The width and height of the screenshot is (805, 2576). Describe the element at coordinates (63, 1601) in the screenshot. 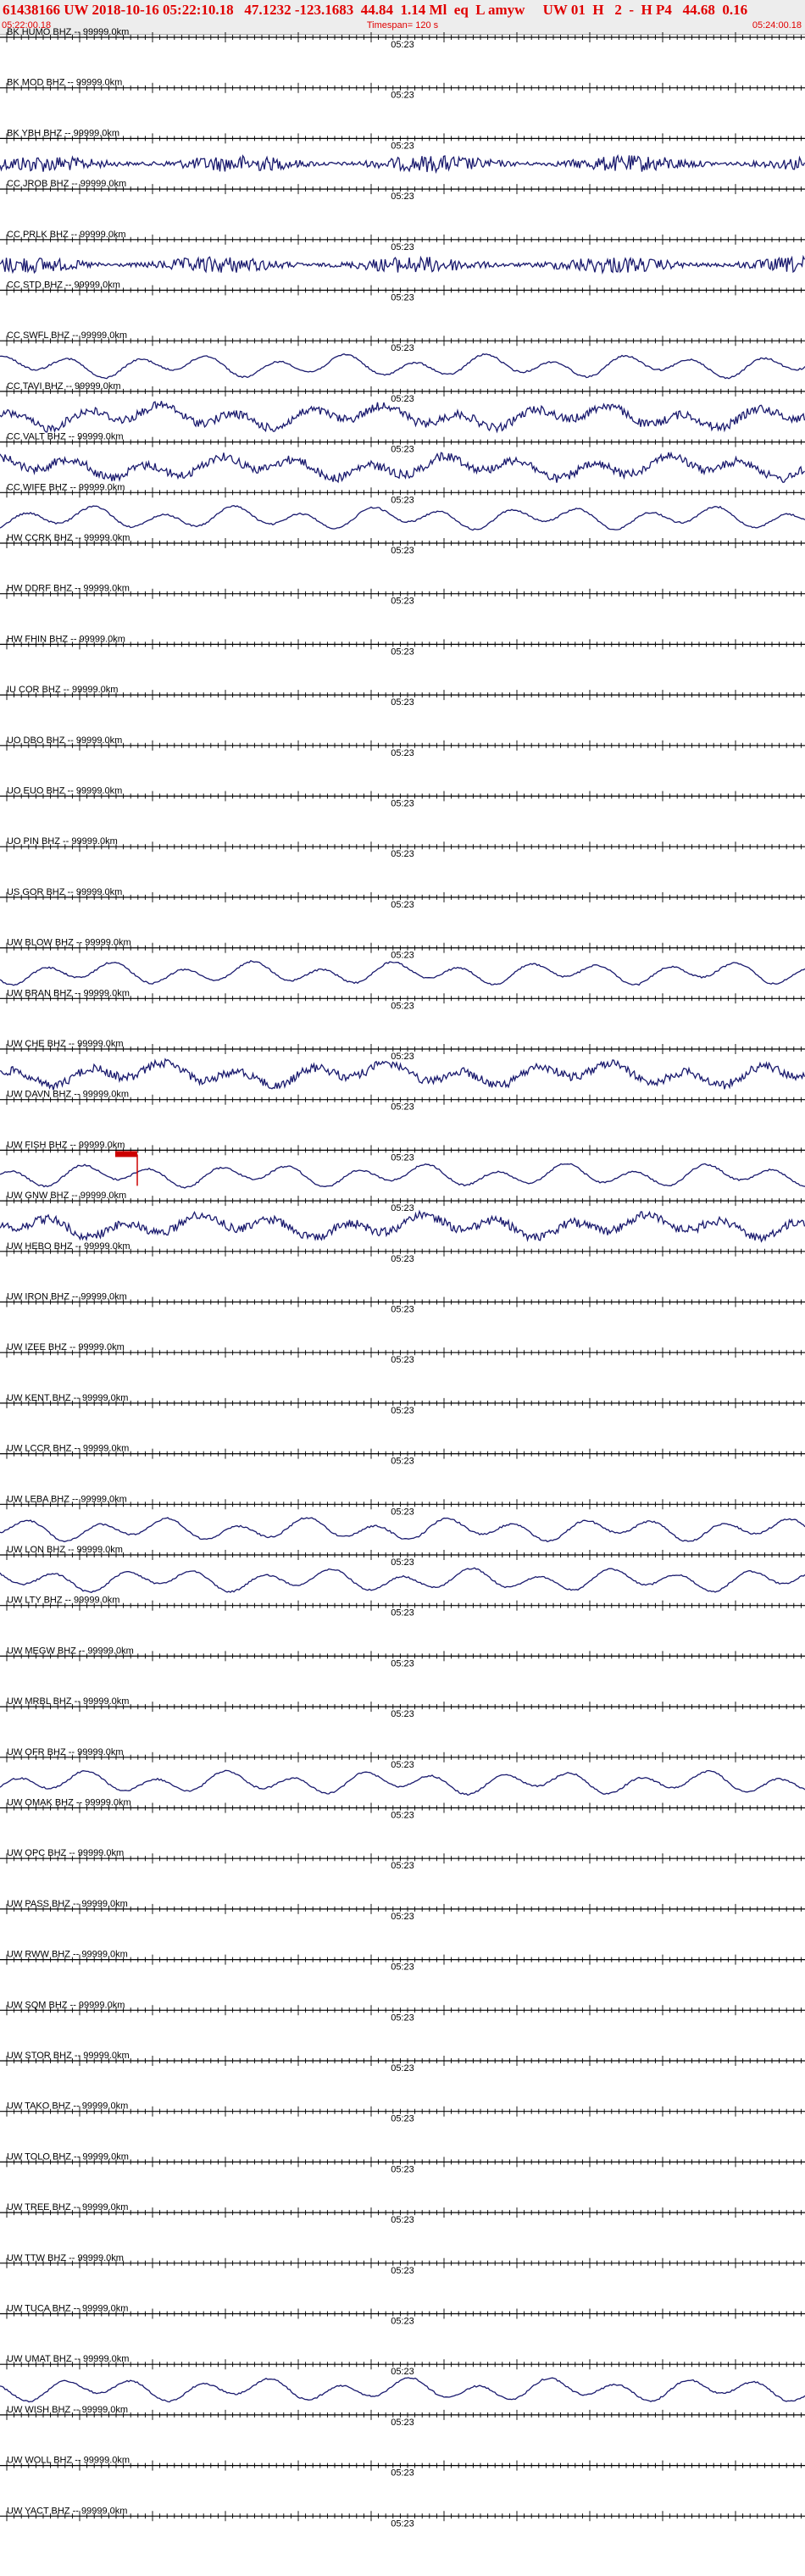

I see `station-label: UW LTY BHZ -- 99999.0km` at that location.